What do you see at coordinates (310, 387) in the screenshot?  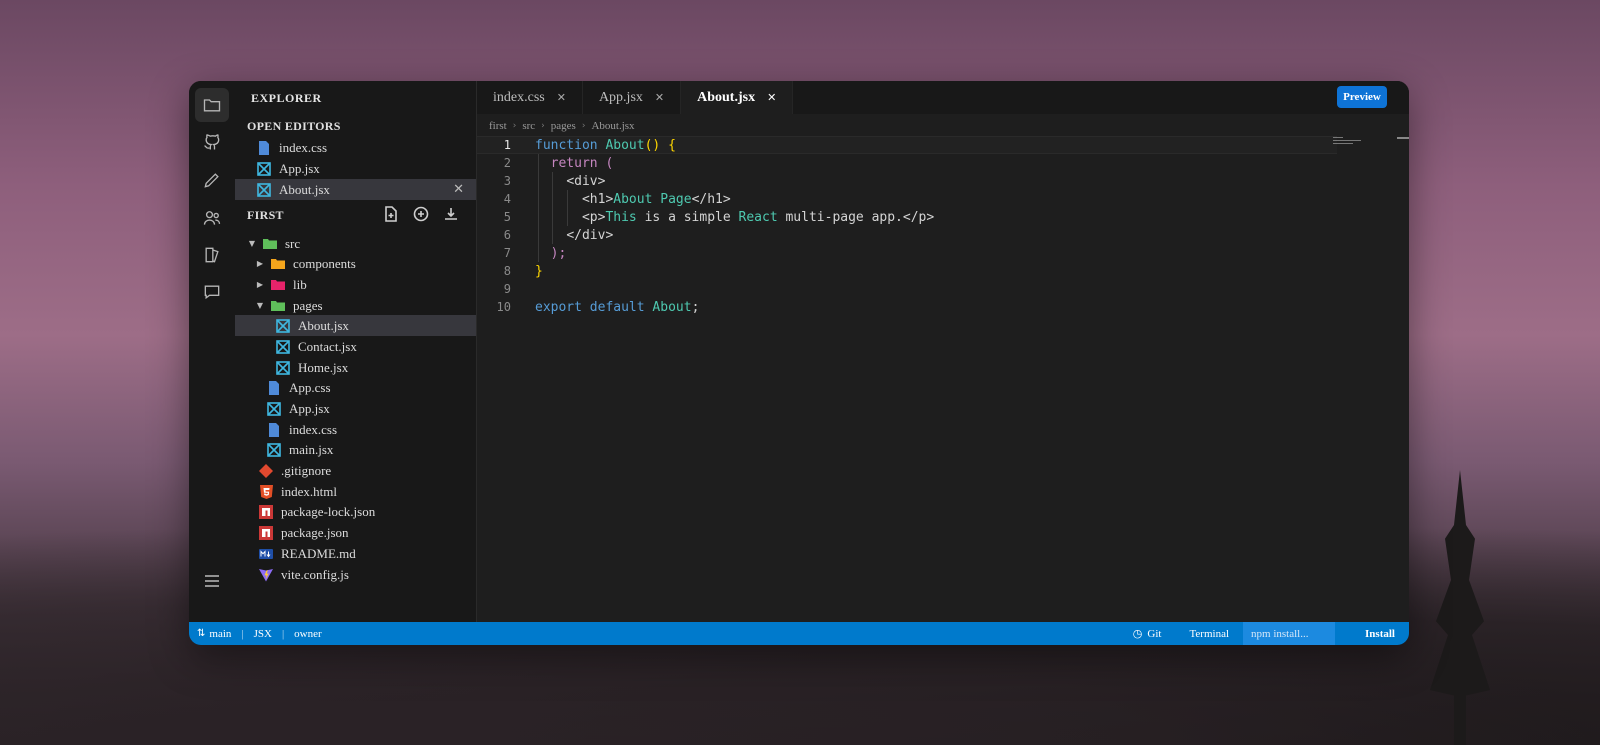 I see `tree-label: App.css` at bounding box center [310, 387].